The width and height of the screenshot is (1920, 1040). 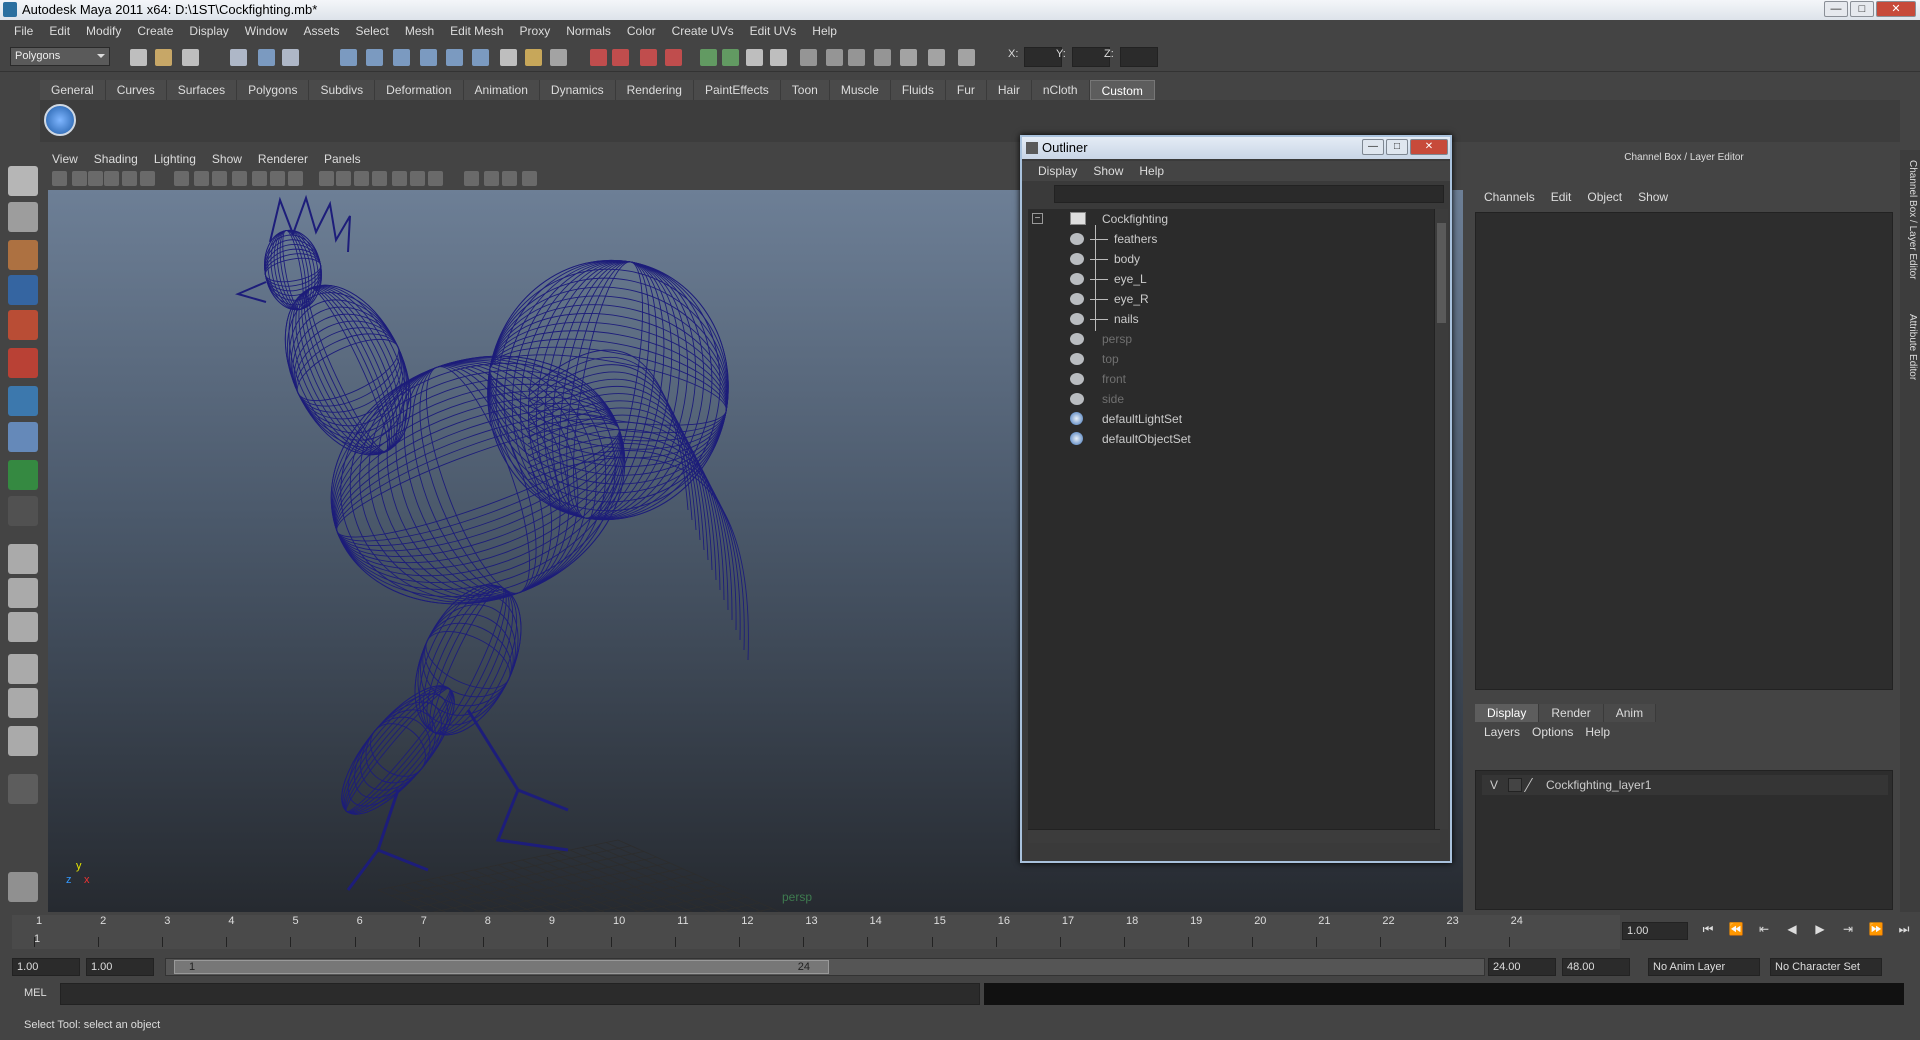 I want to click on current-time-field: 1.00, so click(x=1655, y=931).